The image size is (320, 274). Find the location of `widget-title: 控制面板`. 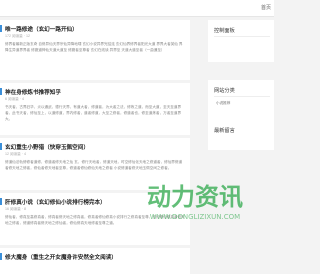

widget-title: 控制面板 is located at coordinates (224, 31).